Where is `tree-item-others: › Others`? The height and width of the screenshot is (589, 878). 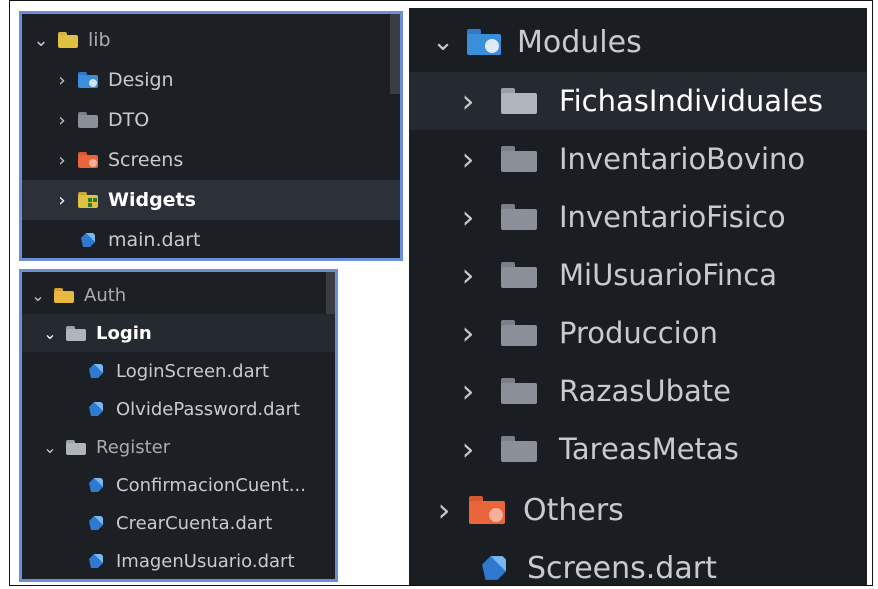
tree-item-others: › Others is located at coordinates (638, 510).